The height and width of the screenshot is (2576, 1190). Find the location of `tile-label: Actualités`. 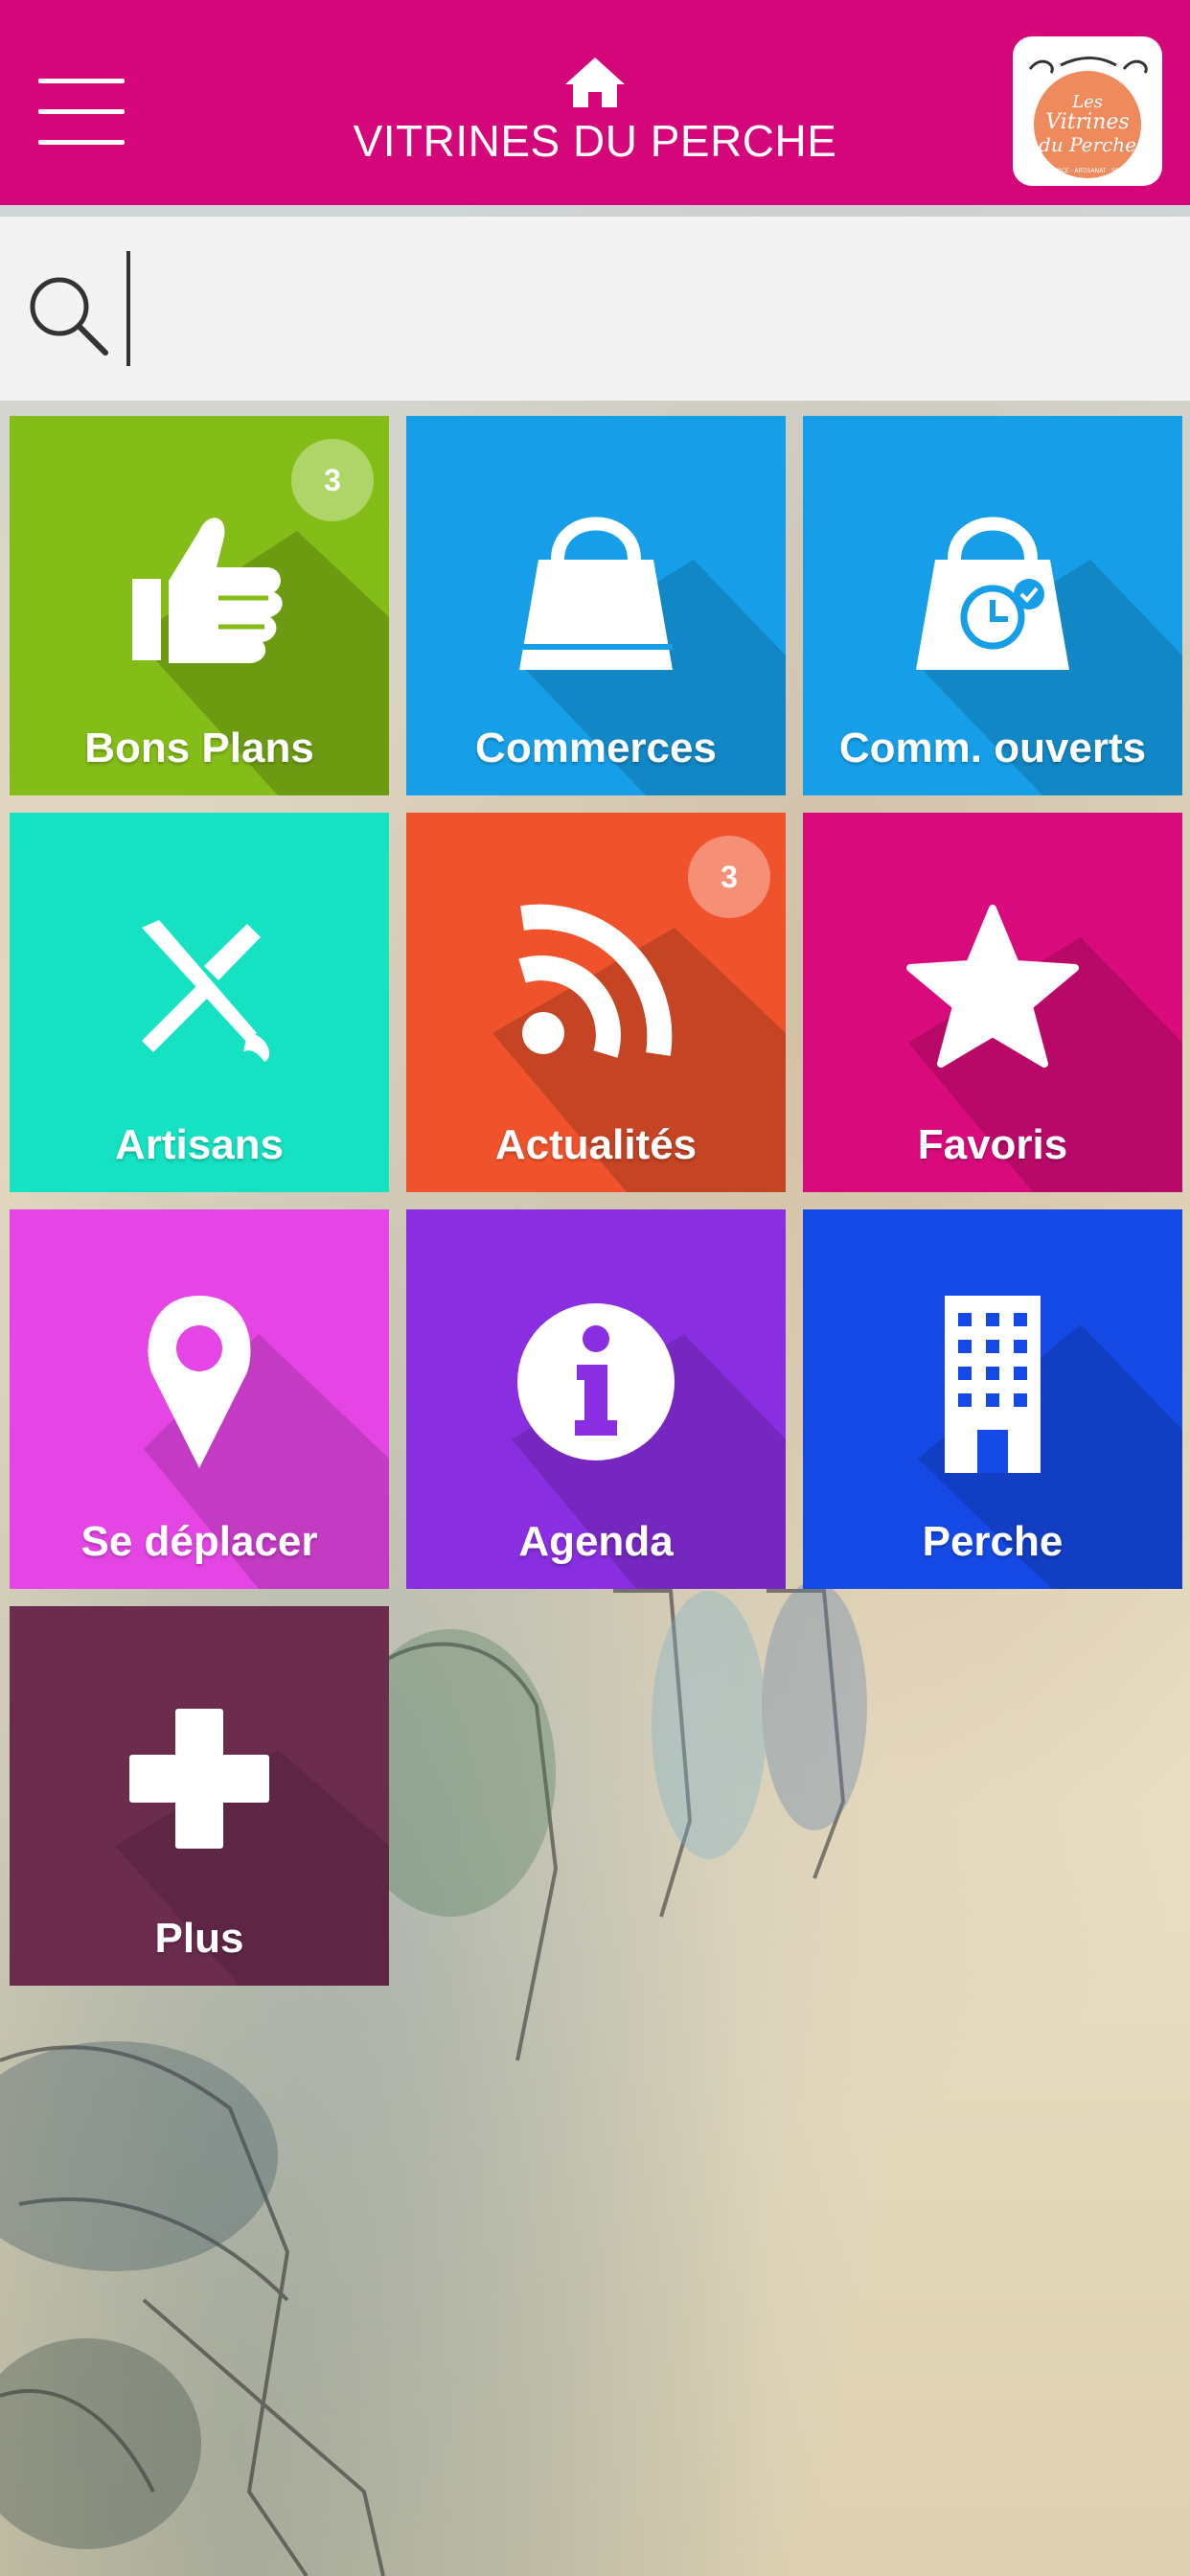

tile-label: Actualités is located at coordinates (596, 1144).